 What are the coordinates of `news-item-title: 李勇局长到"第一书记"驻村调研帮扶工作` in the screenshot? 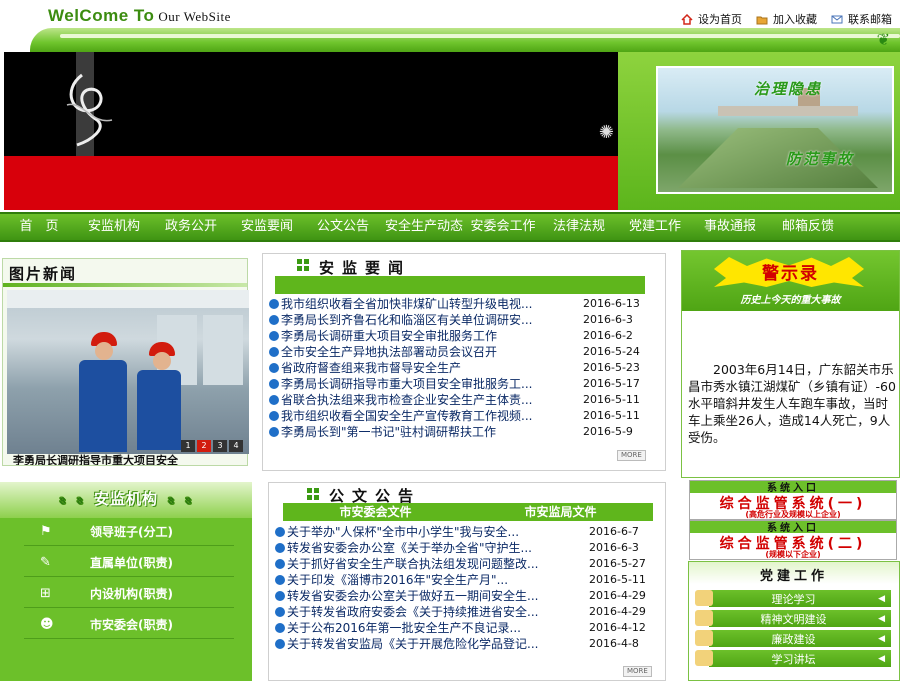 It's located at (426, 432).